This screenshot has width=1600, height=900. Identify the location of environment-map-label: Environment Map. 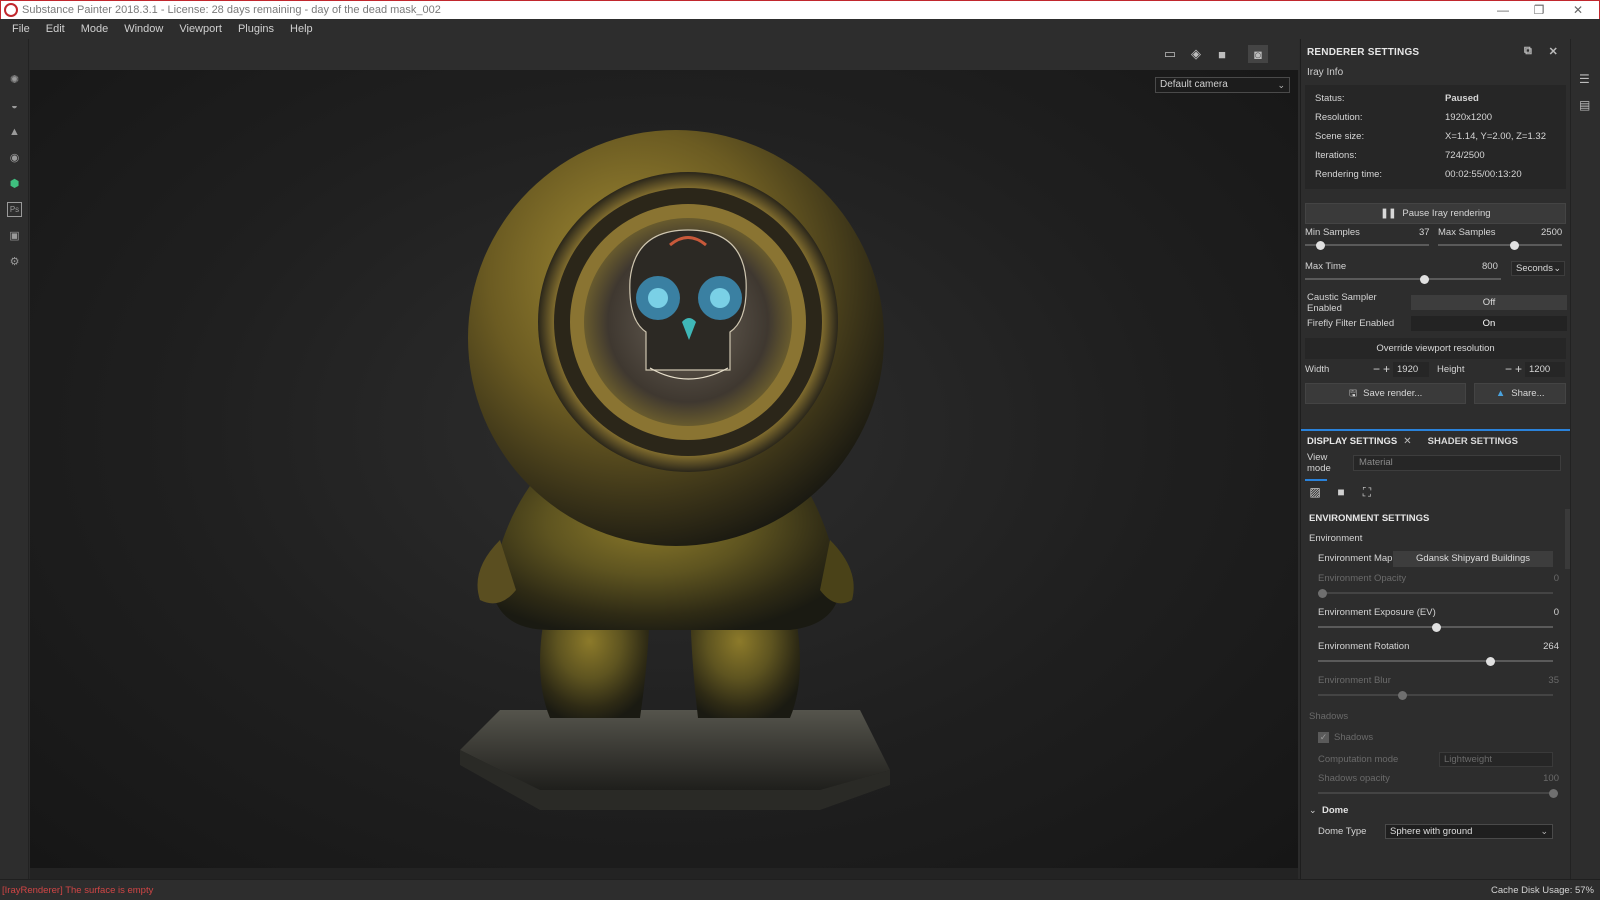
(1355, 558).